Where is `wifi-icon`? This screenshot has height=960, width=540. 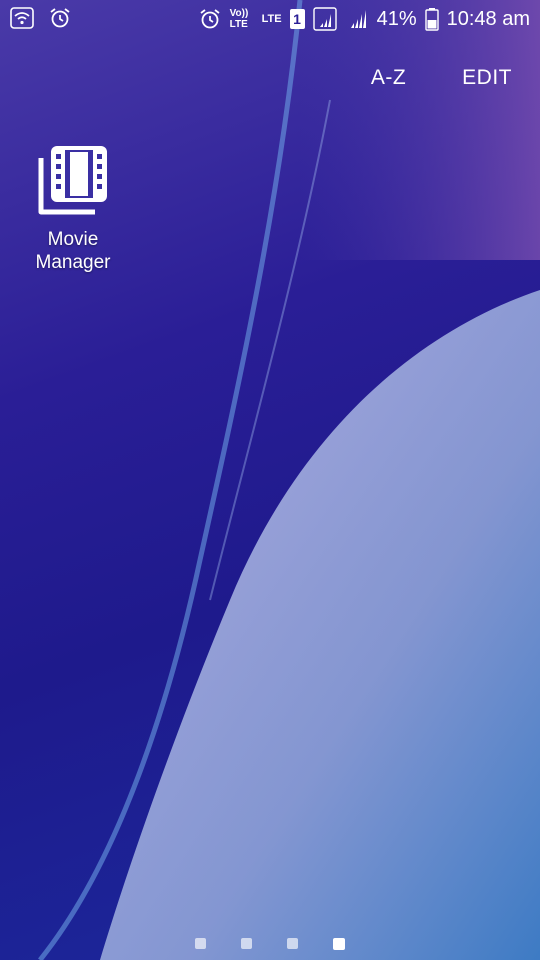
wifi-icon is located at coordinates (22, 18).